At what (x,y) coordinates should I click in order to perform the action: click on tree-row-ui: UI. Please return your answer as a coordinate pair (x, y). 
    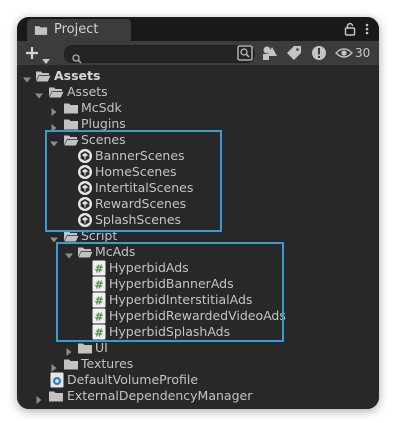
    Looking at the image, I should click on (198, 348).